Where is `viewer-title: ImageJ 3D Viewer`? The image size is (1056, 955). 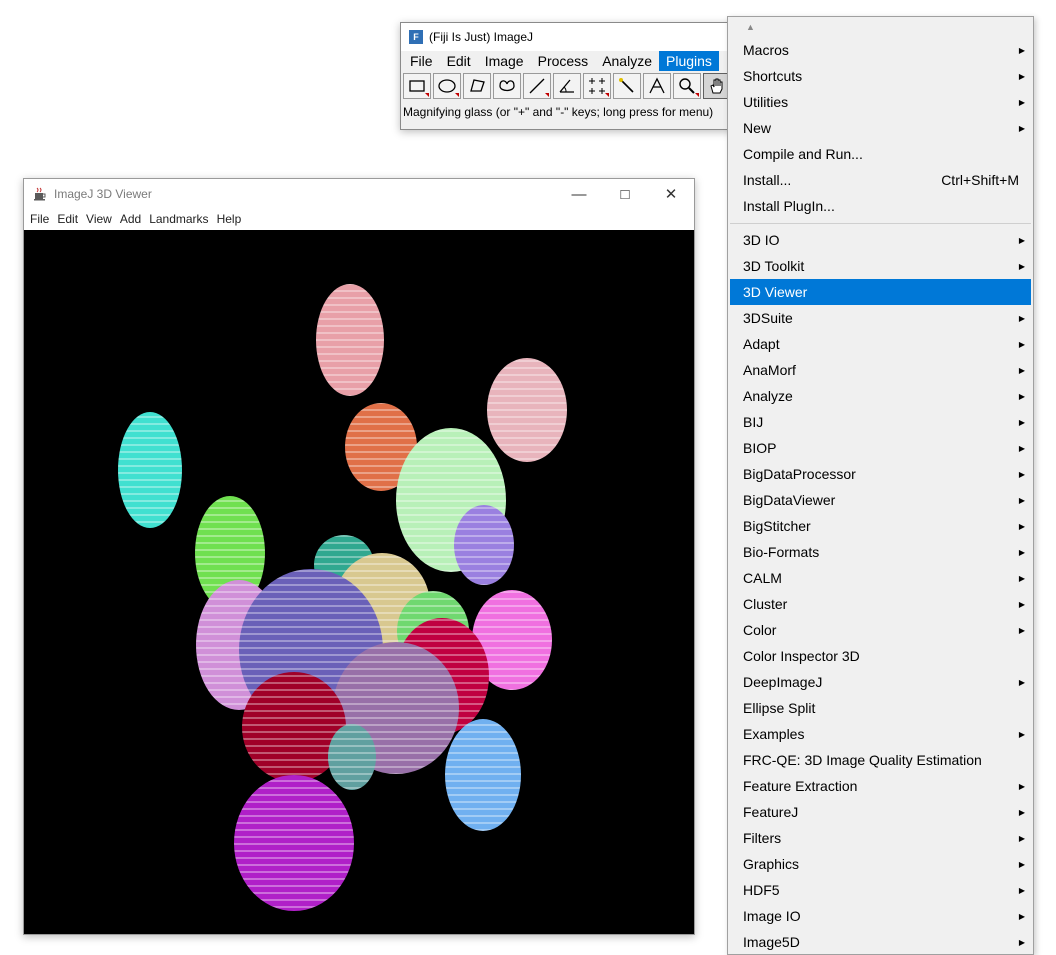 viewer-title: ImageJ 3D Viewer is located at coordinates (103, 194).